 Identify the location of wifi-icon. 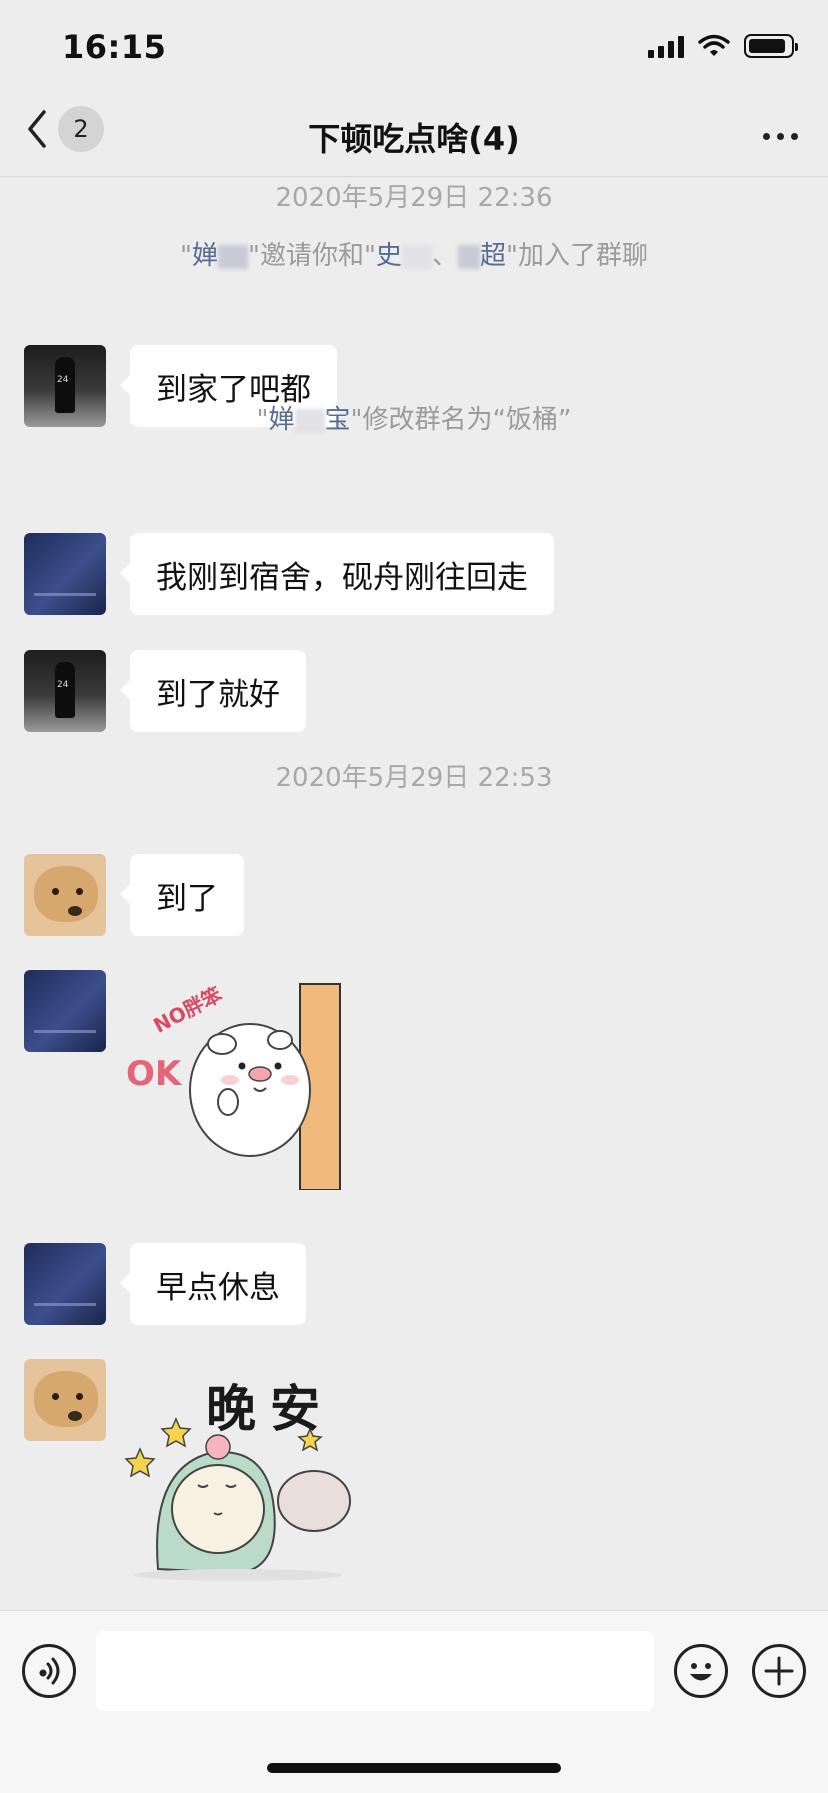
(714, 45).